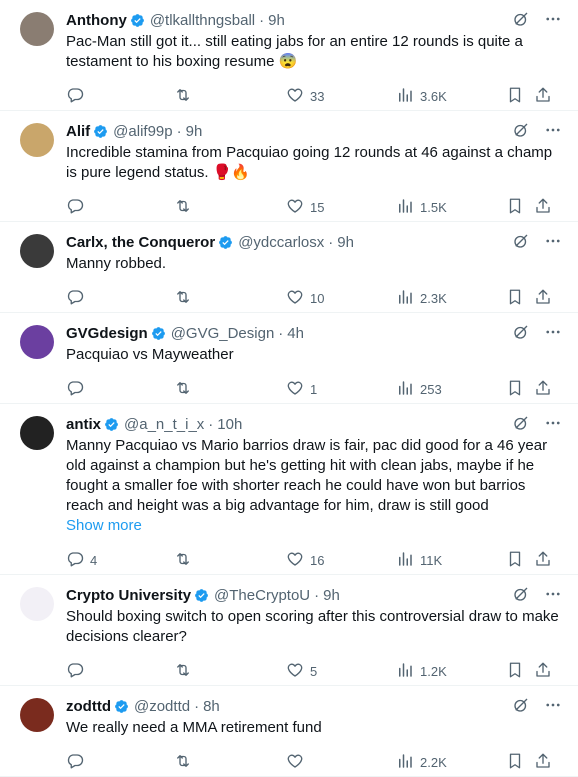  I want to click on author-handle: @alif99p, so click(142, 131).